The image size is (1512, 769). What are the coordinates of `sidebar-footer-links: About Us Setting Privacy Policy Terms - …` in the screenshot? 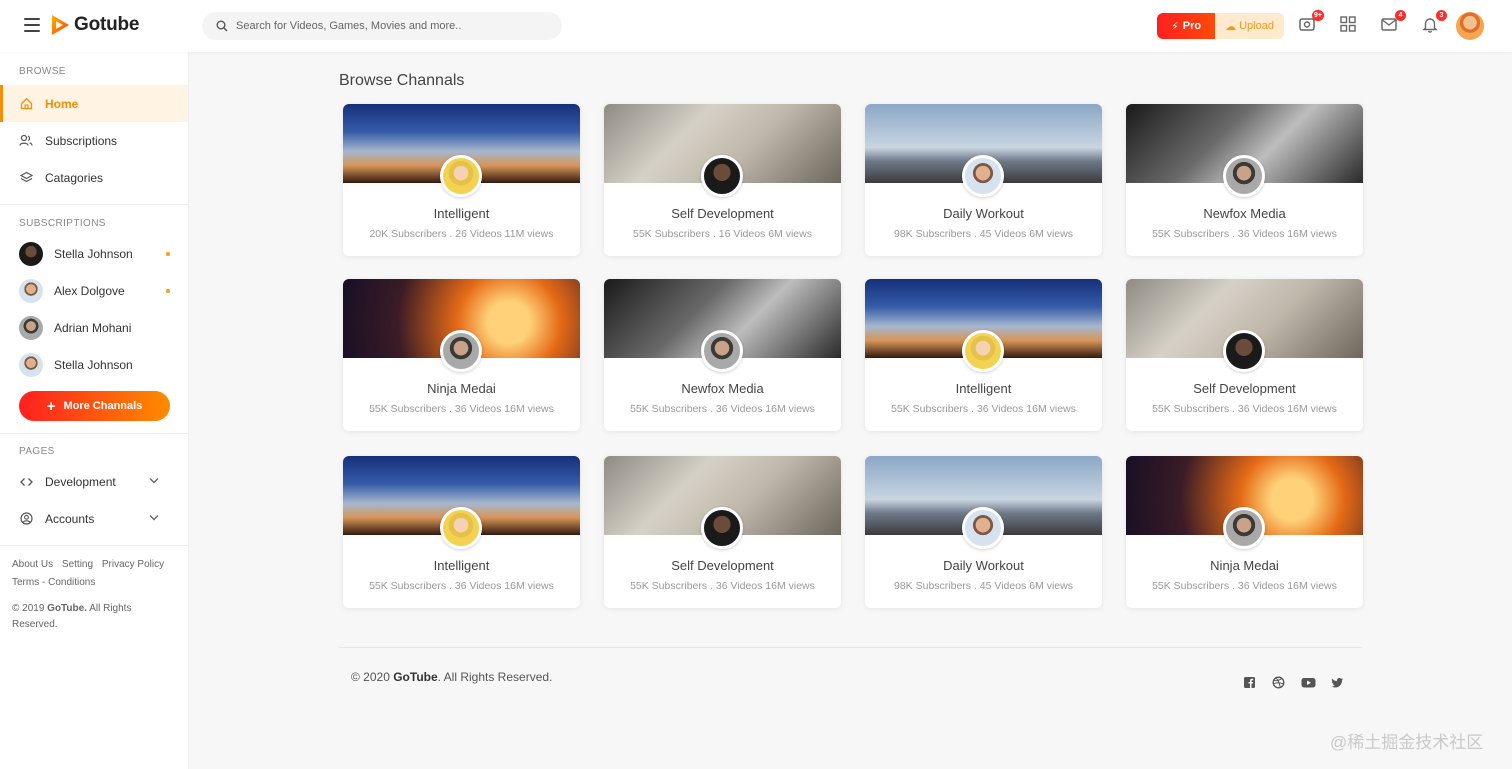 It's located at (94, 574).